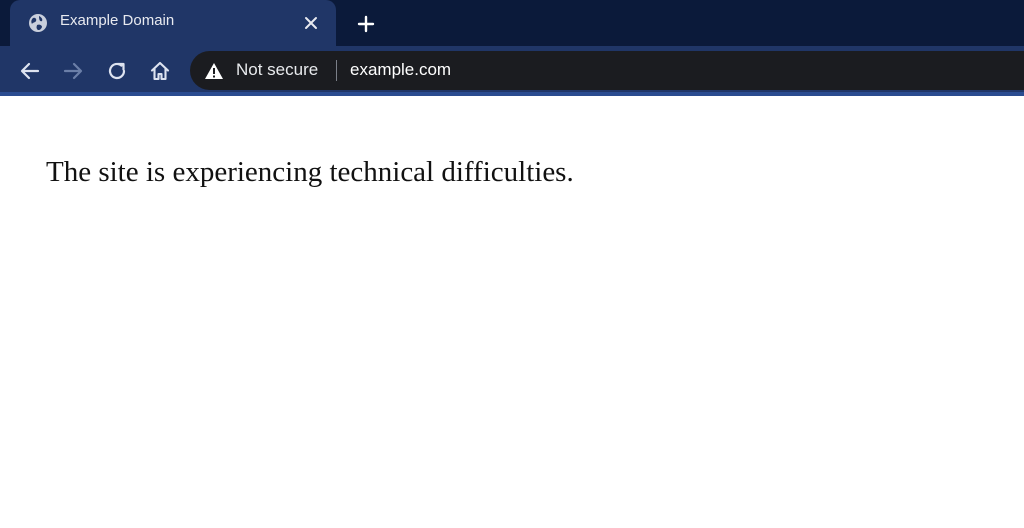 The width and height of the screenshot is (1024, 528). I want to click on home-button, so click(160, 71).